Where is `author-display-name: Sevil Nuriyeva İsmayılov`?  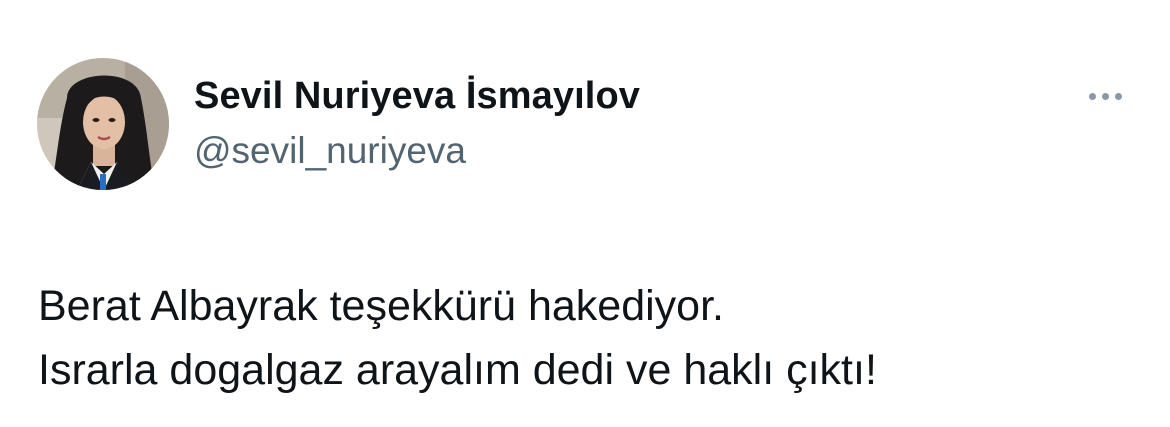 author-display-name: Sevil Nuriyeva İsmayılov is located at coordinates (417, 96).